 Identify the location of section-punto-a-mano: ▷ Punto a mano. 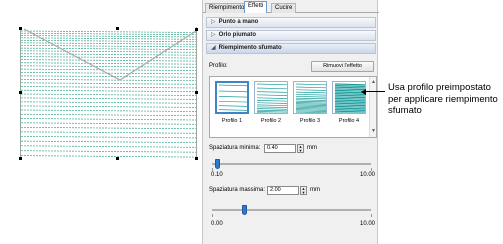
(291, 22).